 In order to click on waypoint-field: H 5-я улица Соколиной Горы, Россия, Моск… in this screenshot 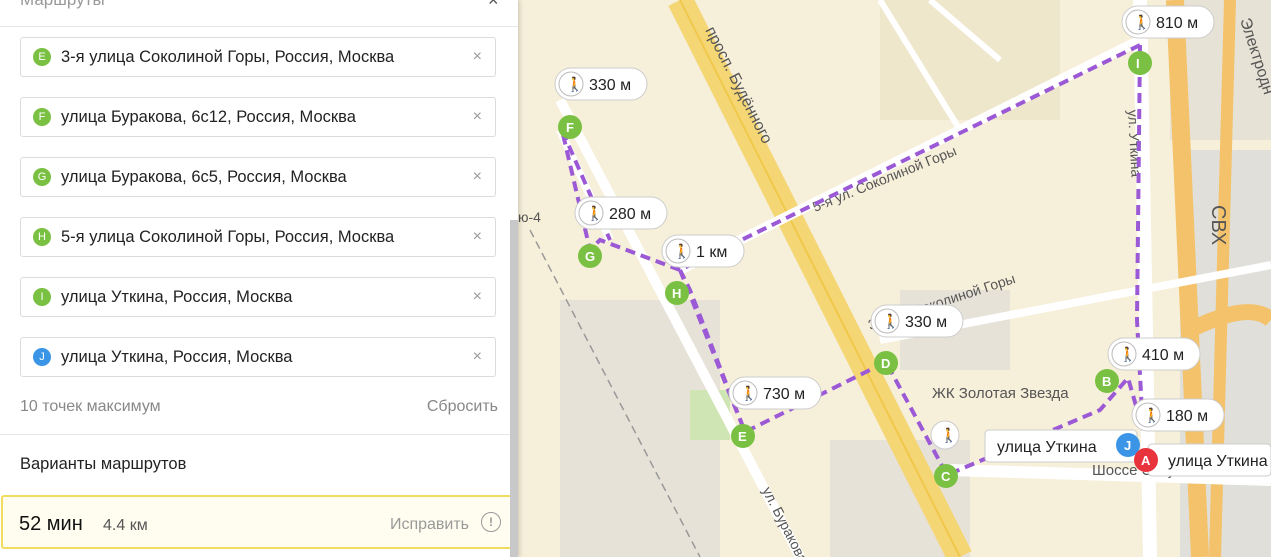, I will do `click(258, 237)`.